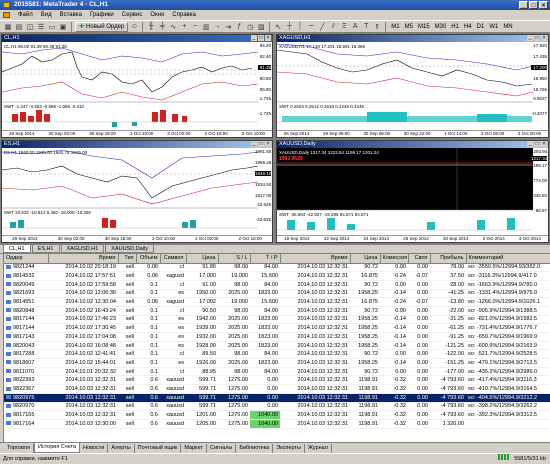  What do you see at coordinates (239, 27) in the screenshot?
I see `indicators-icon: ƒ` at bounding box center [239, 27].